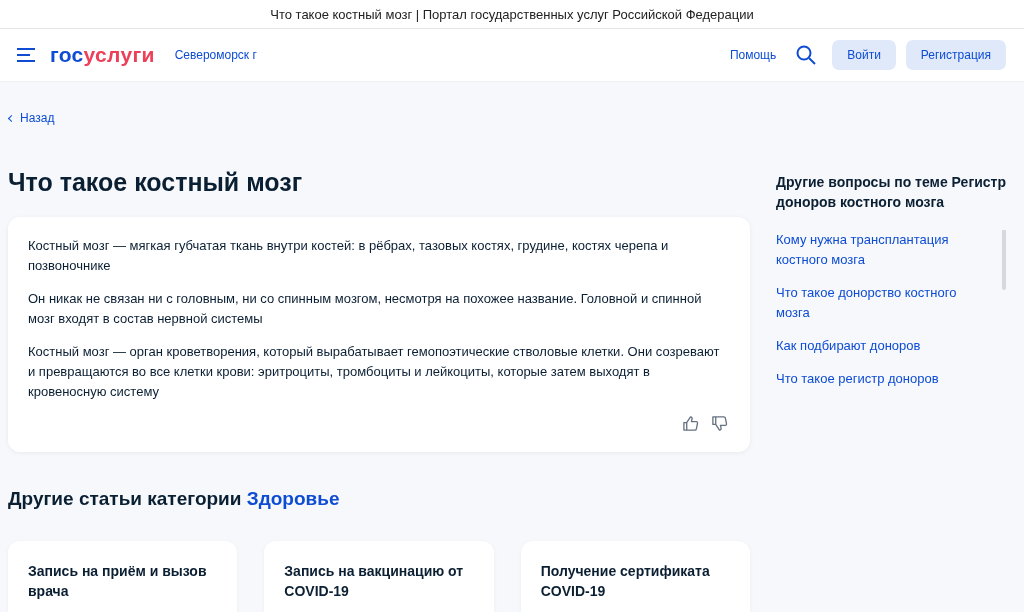  I want to click on question-link: Кому нужна трансплантация костного мозга, so click(876, 250).